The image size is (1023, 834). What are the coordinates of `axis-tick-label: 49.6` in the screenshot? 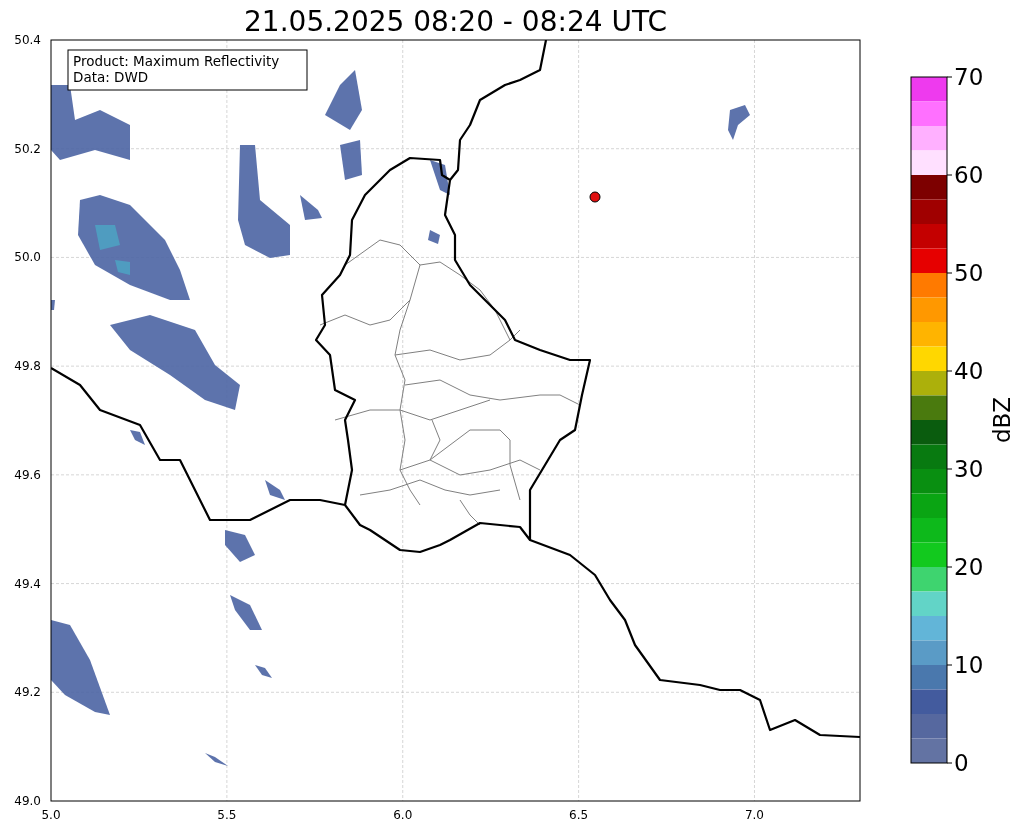 It's located at (27, 474).